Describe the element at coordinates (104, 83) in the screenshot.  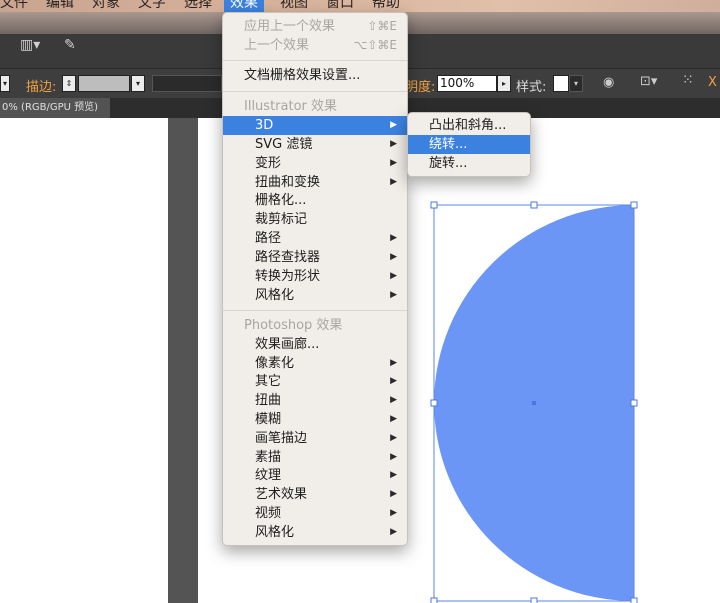
I see `stroke-weight-field` at that location.